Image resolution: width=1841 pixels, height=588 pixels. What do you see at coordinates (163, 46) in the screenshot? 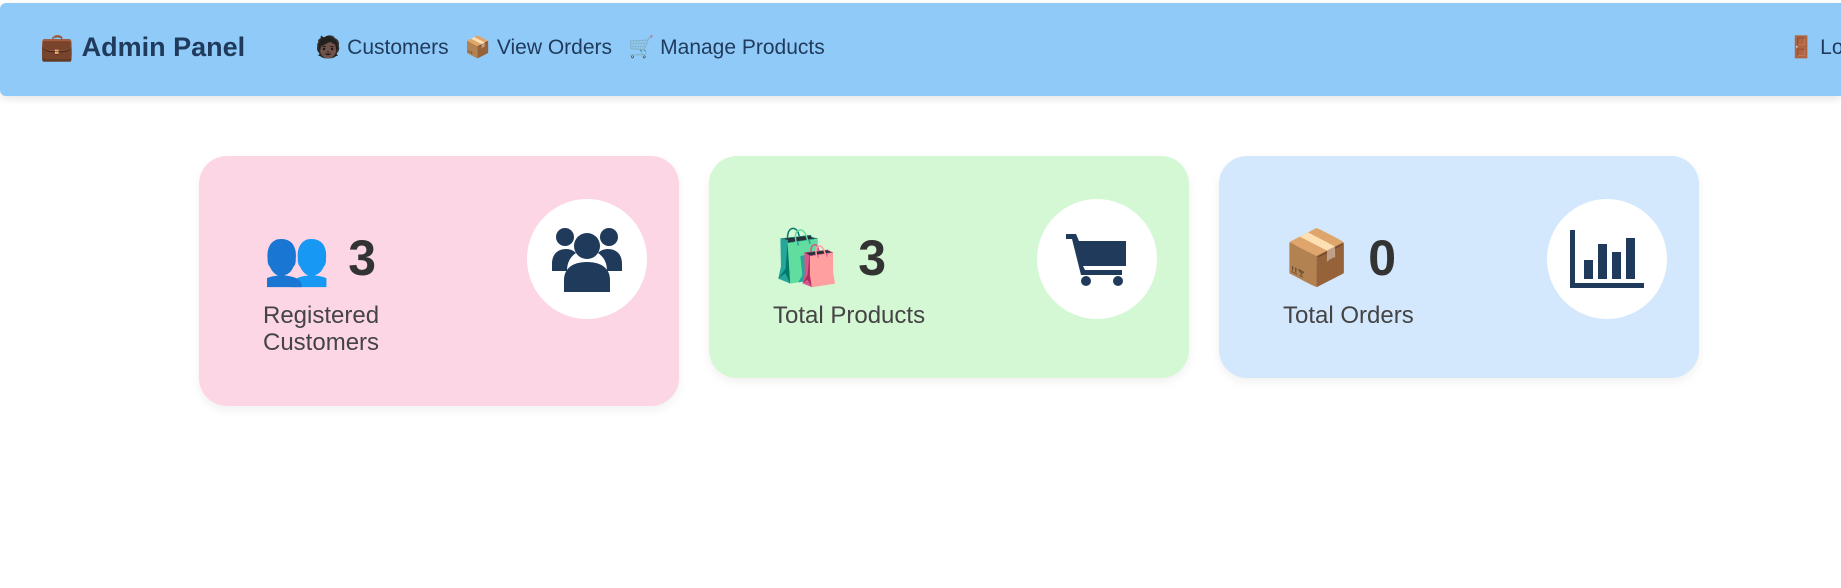
I see `brand-title: Admin Panel` at bounding box center [163, 46].